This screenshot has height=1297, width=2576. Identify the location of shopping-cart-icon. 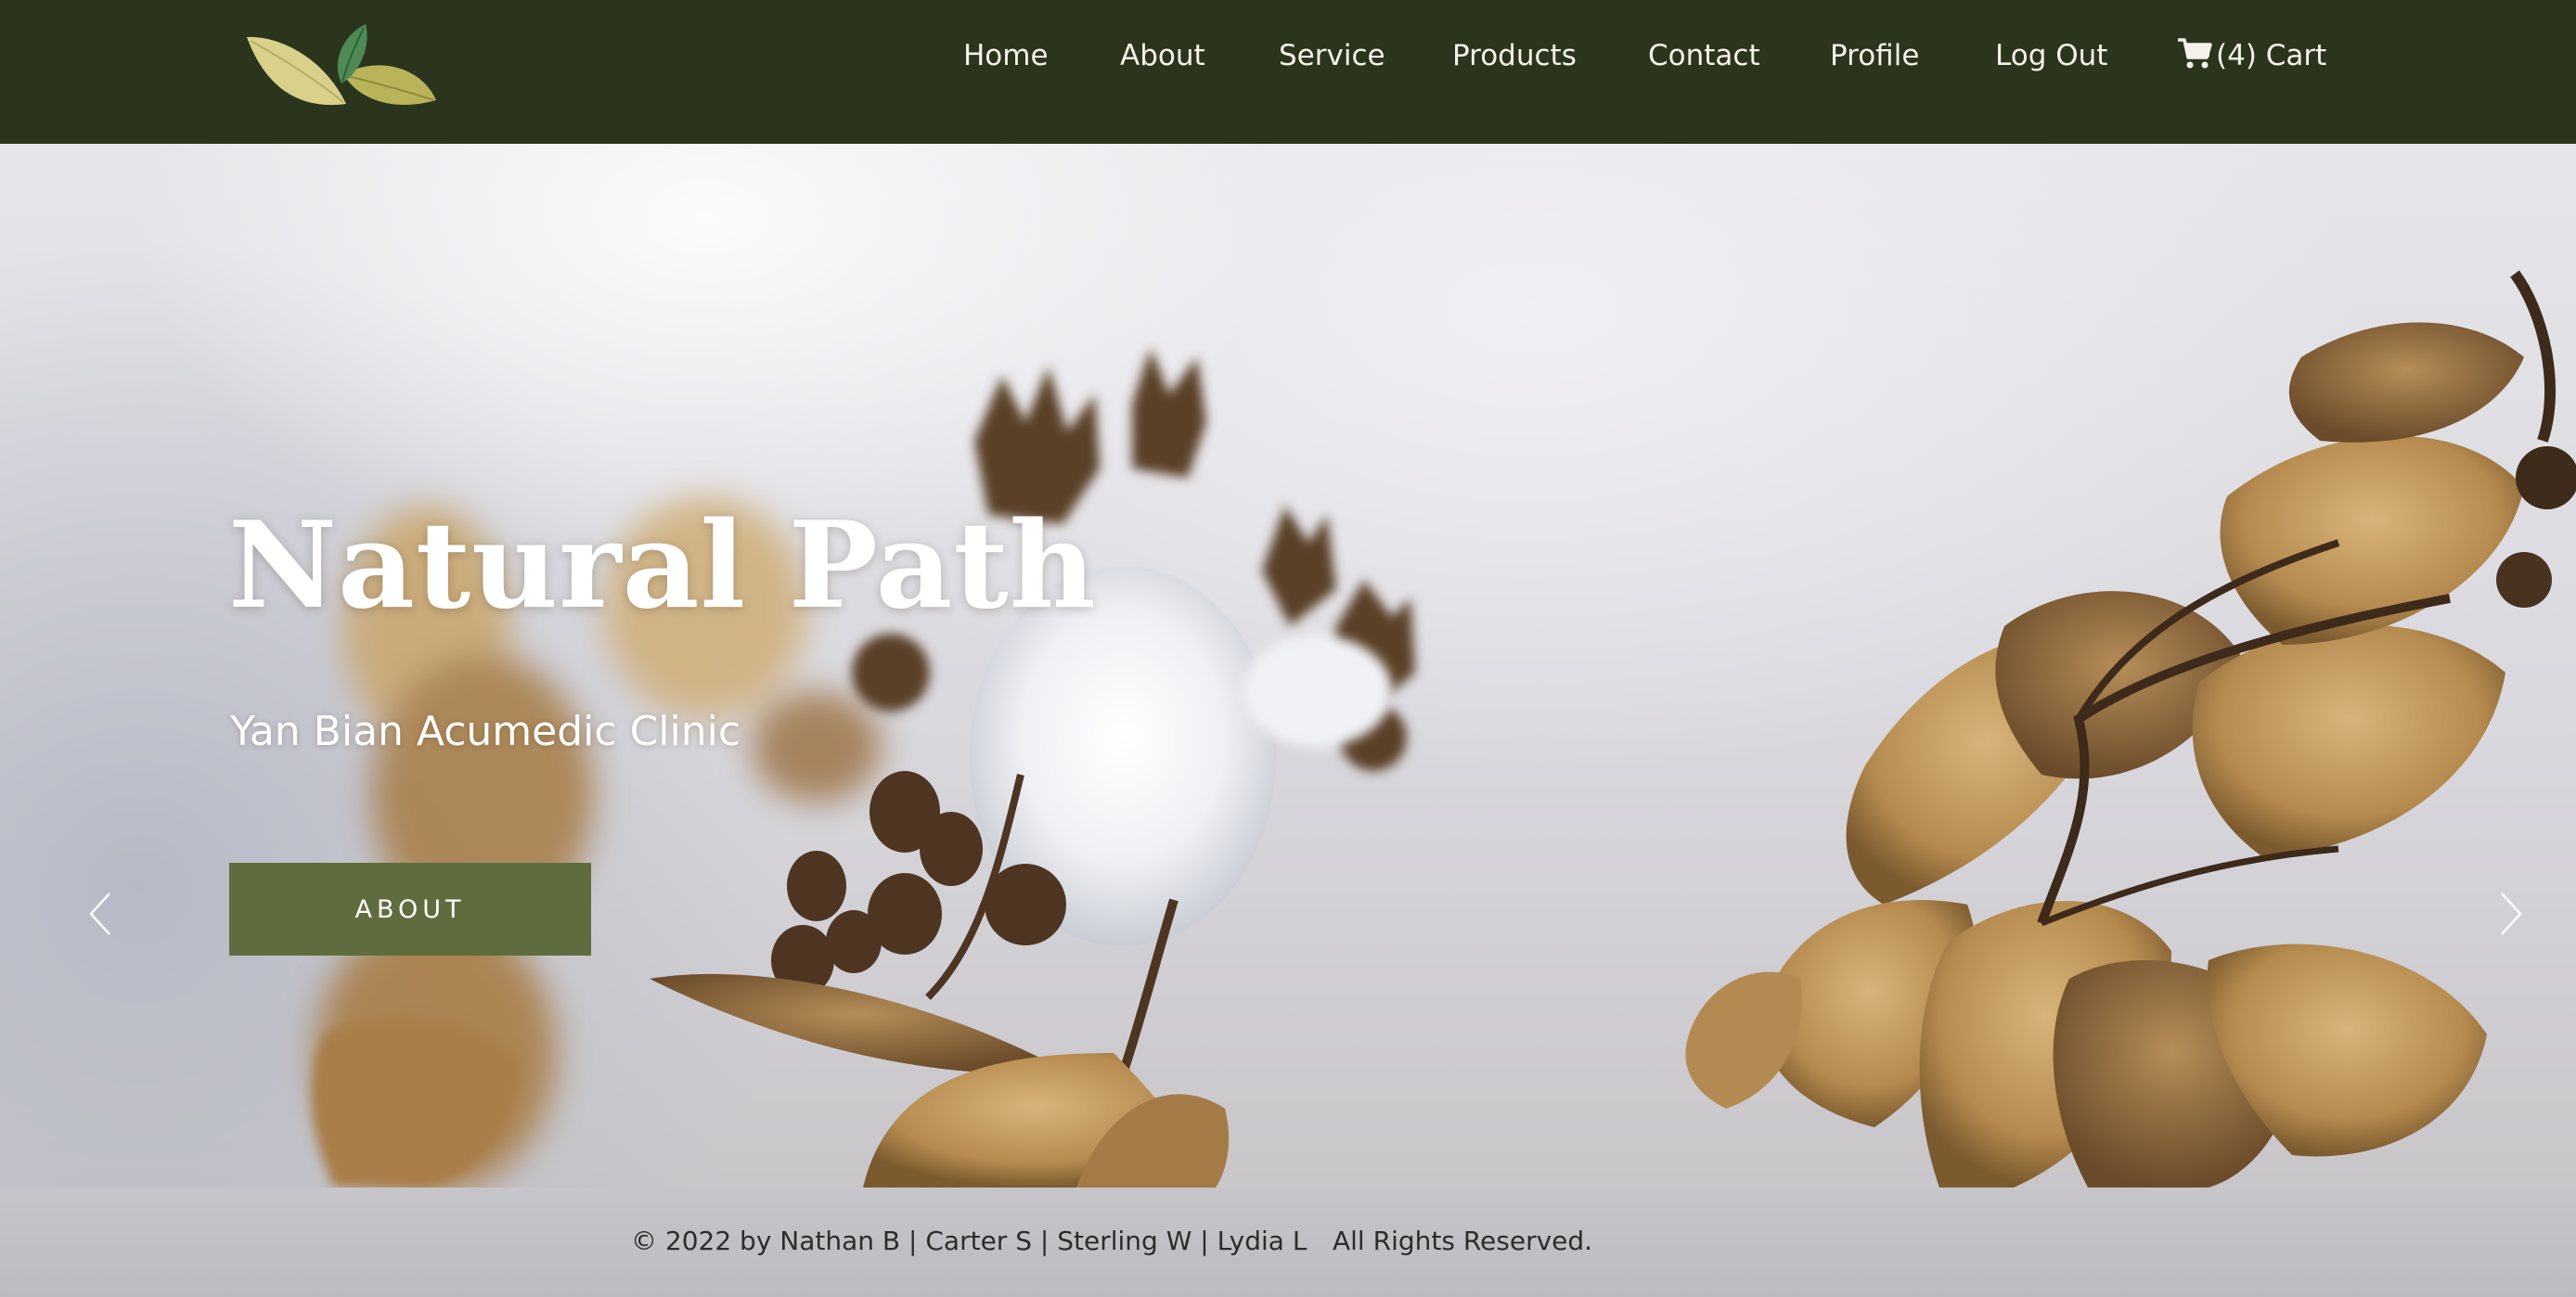
(2195, 53).